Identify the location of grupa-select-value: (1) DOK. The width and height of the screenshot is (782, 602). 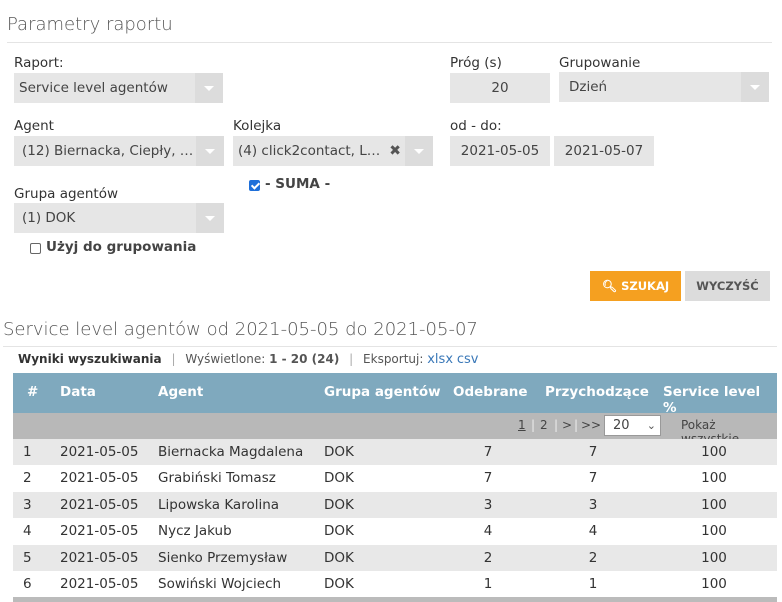
(49, 218).